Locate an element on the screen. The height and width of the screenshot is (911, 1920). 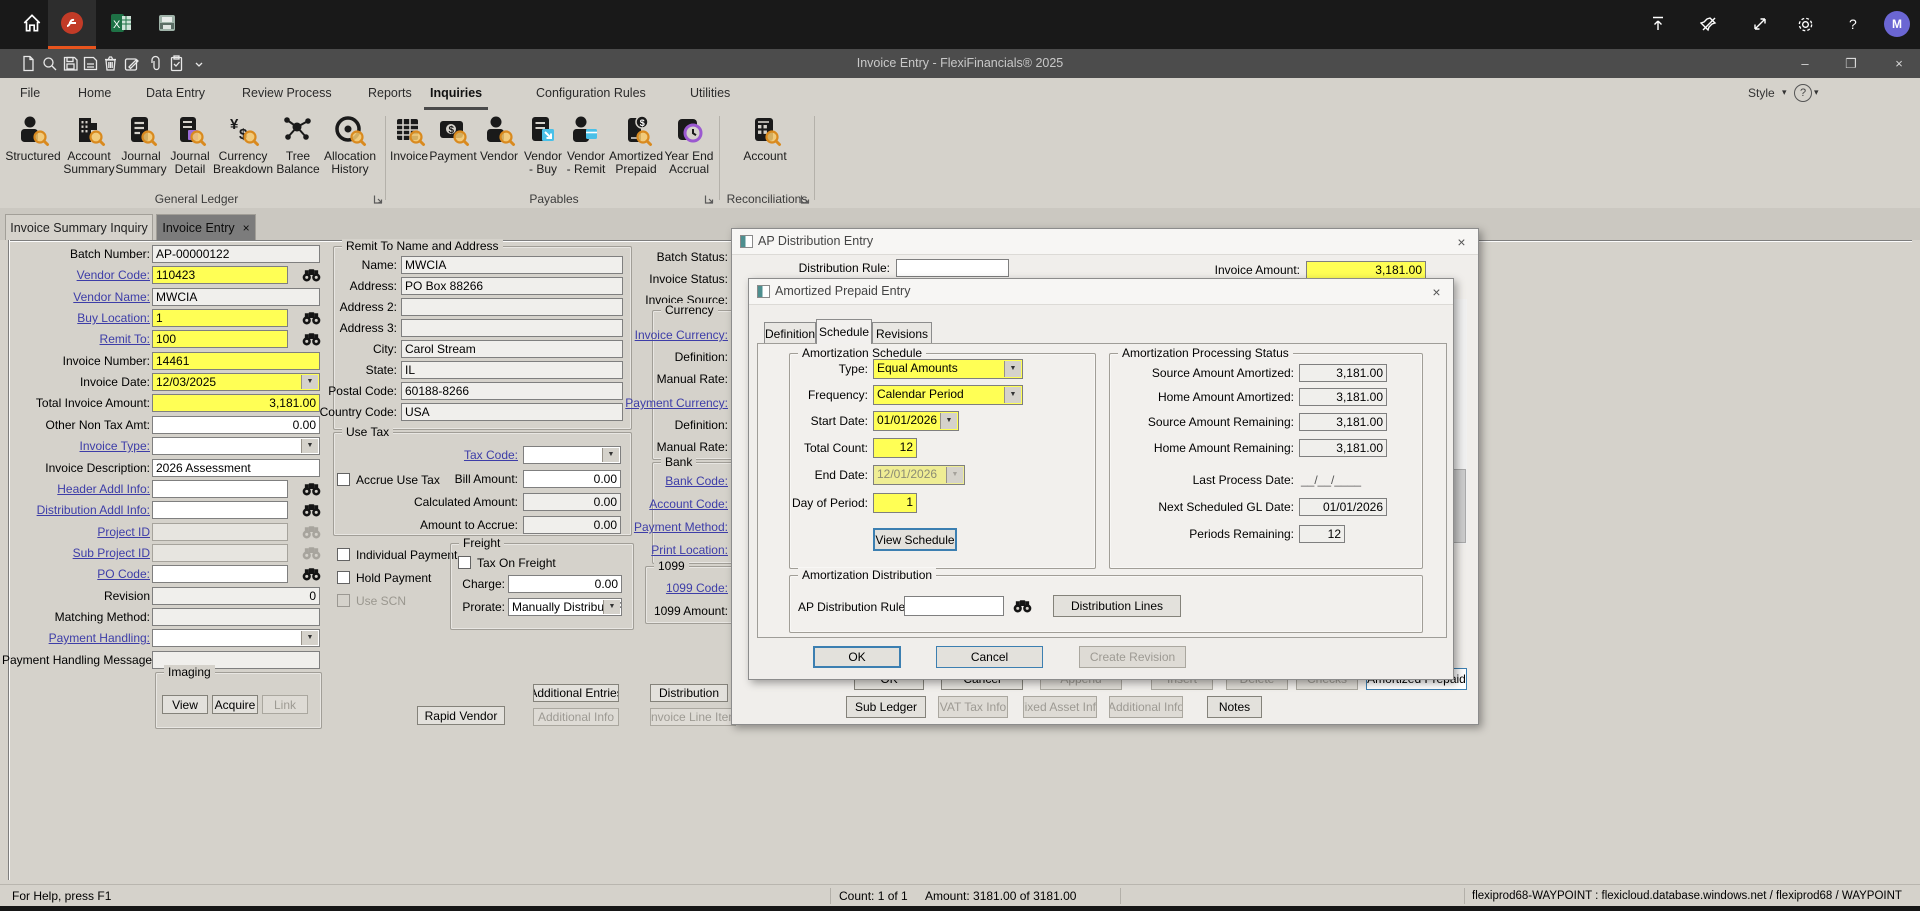
field-header-addl-info- is located at coordinates (220, 489).